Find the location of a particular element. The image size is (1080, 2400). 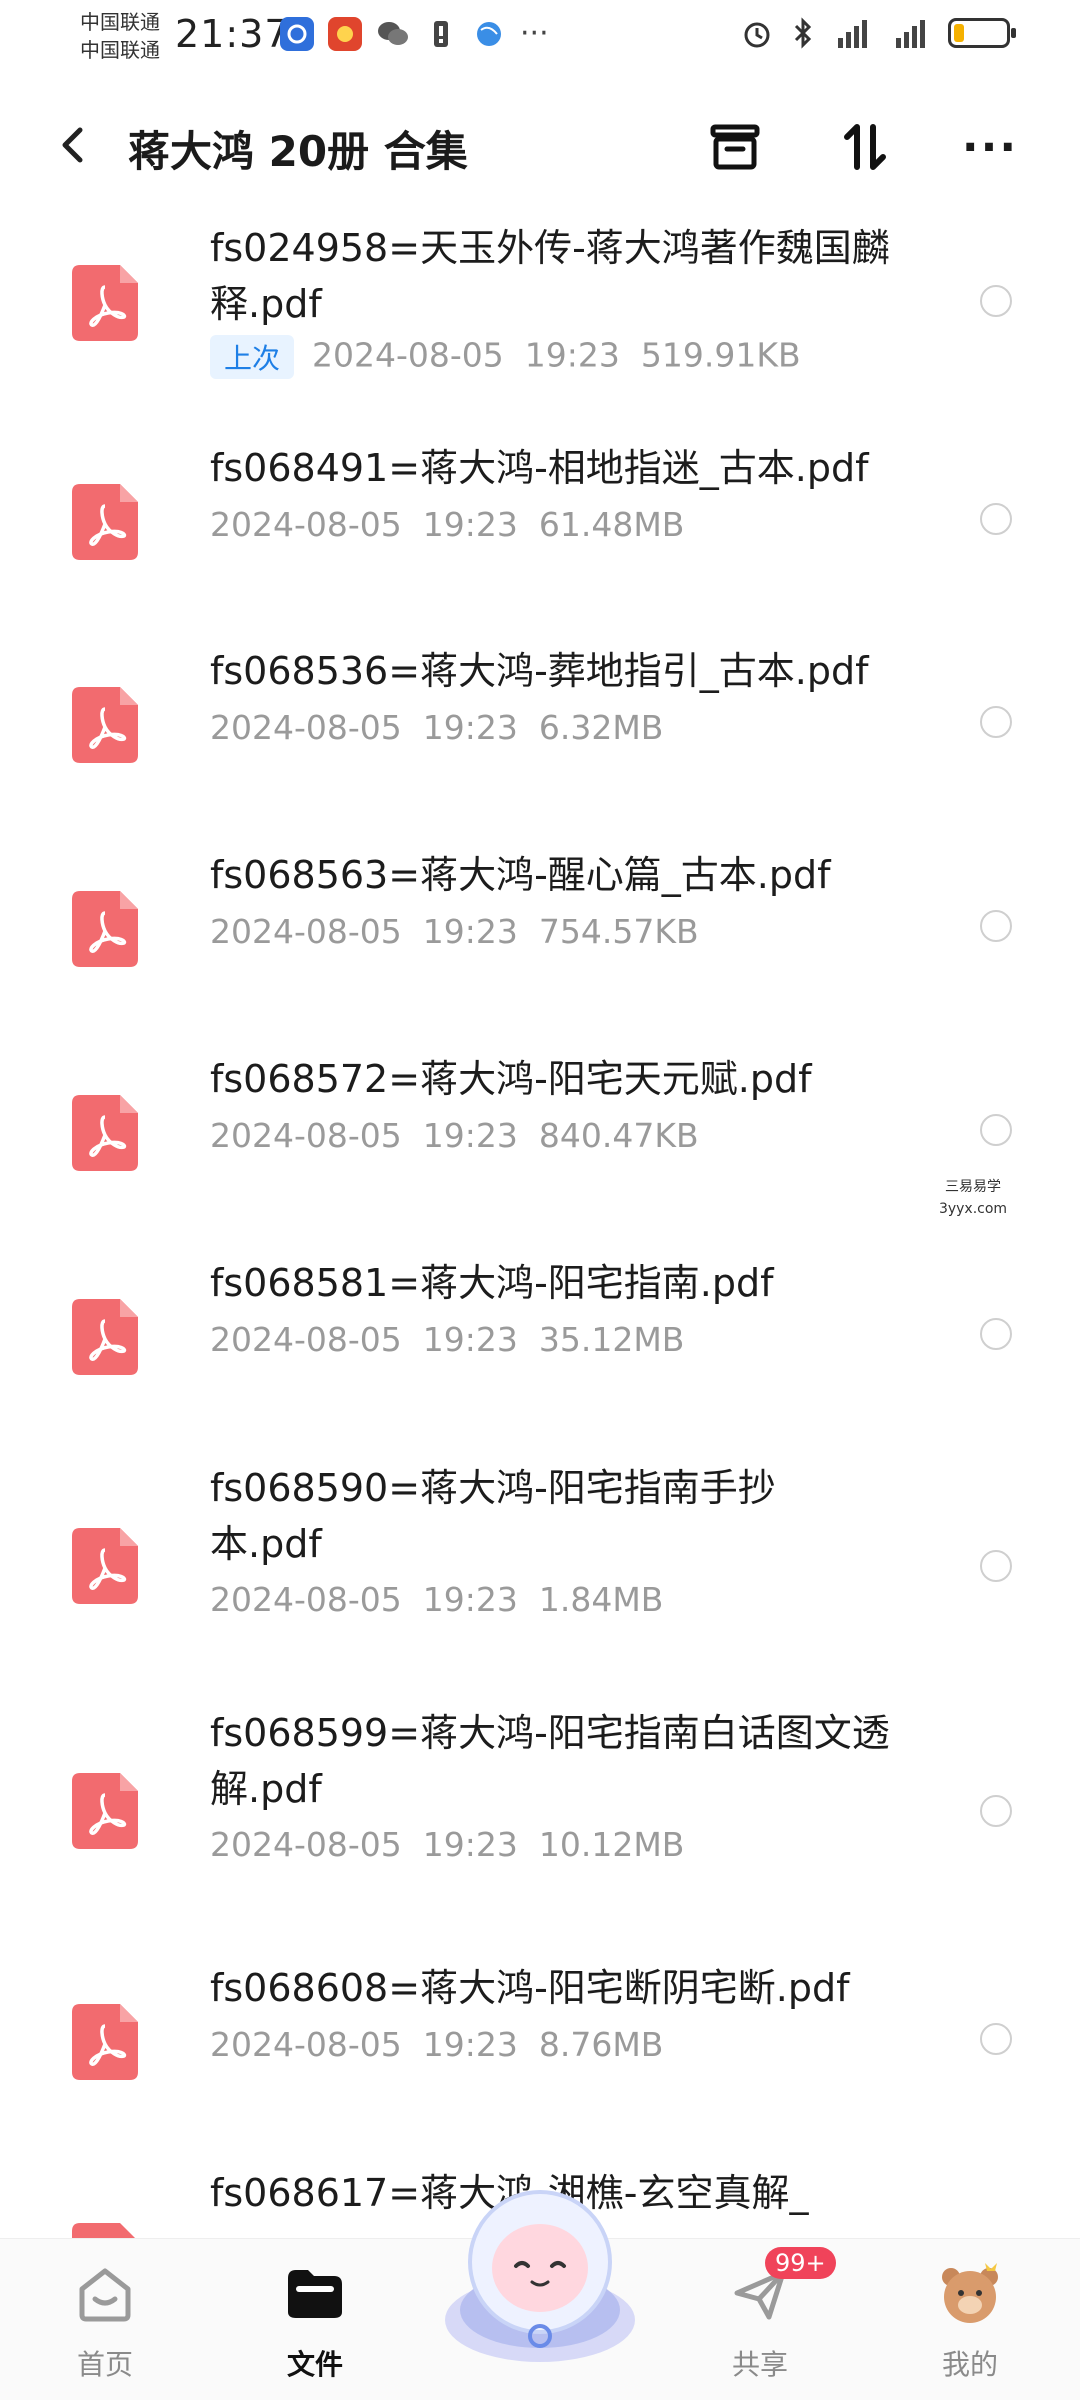

watermark-title: 三易易学 is located at coordinates (973, 1187).